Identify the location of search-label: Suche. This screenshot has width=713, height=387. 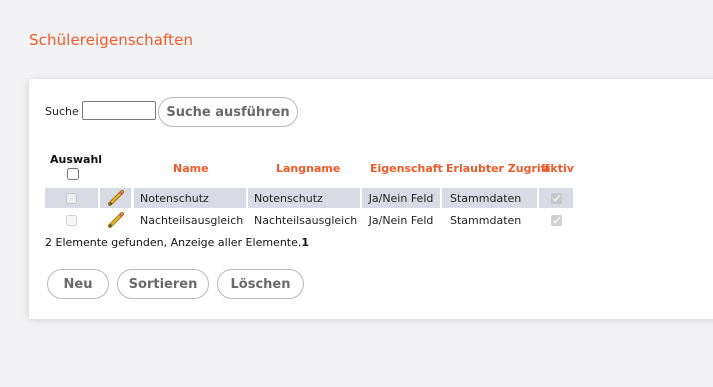
(62, 111).